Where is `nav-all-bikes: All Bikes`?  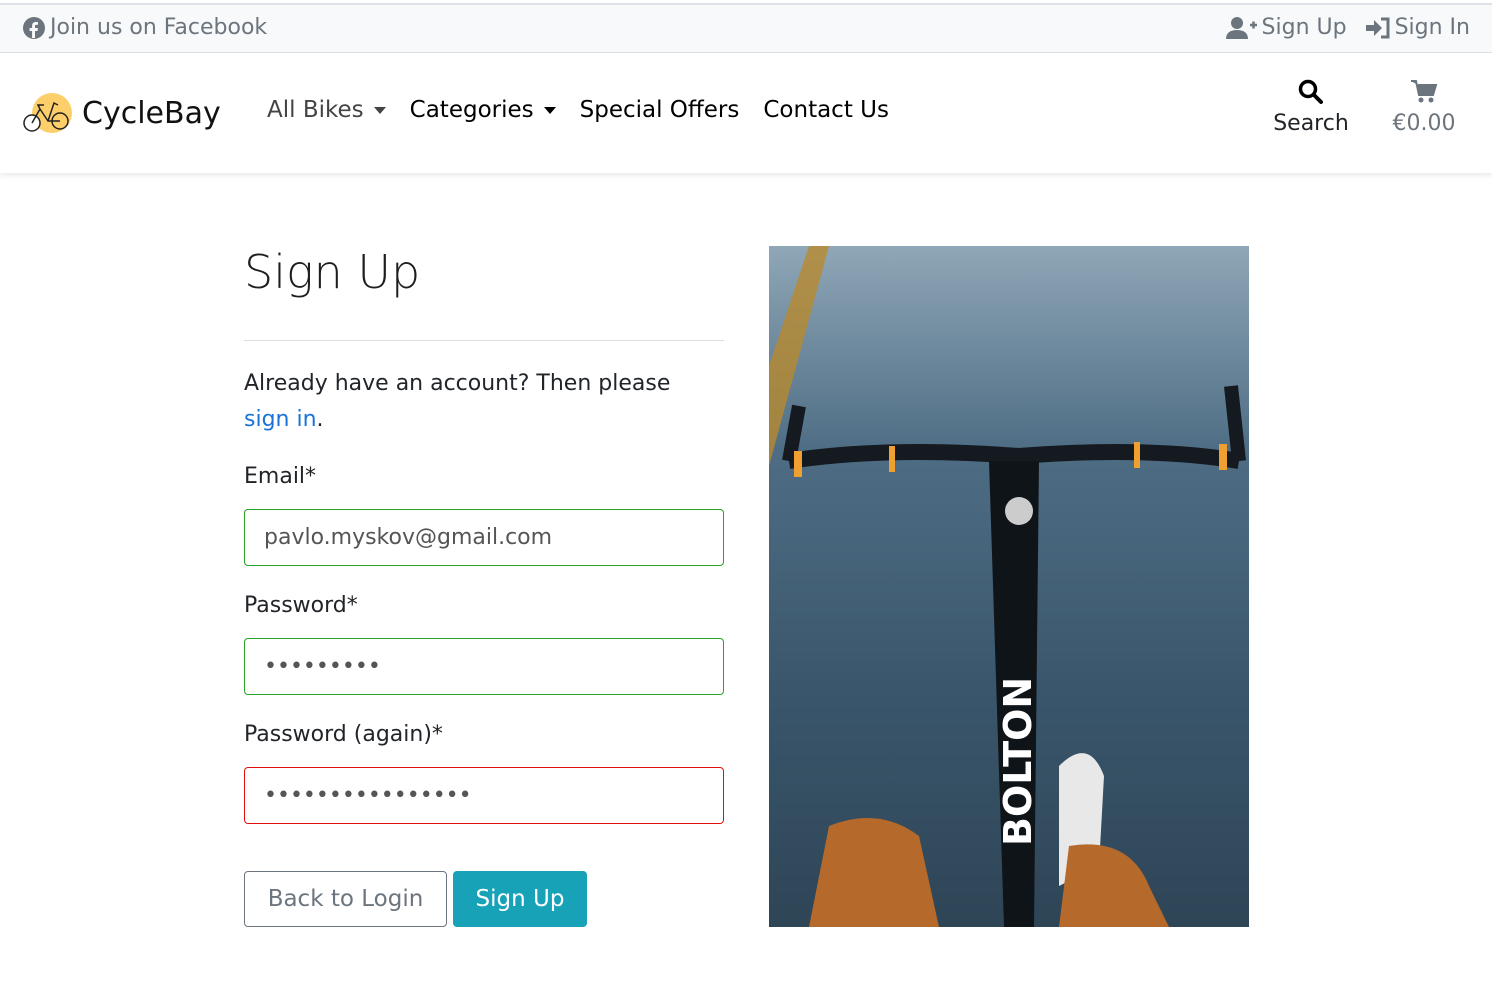 nav-all-bikes: All Bikes is located at coordinates (326, 110).